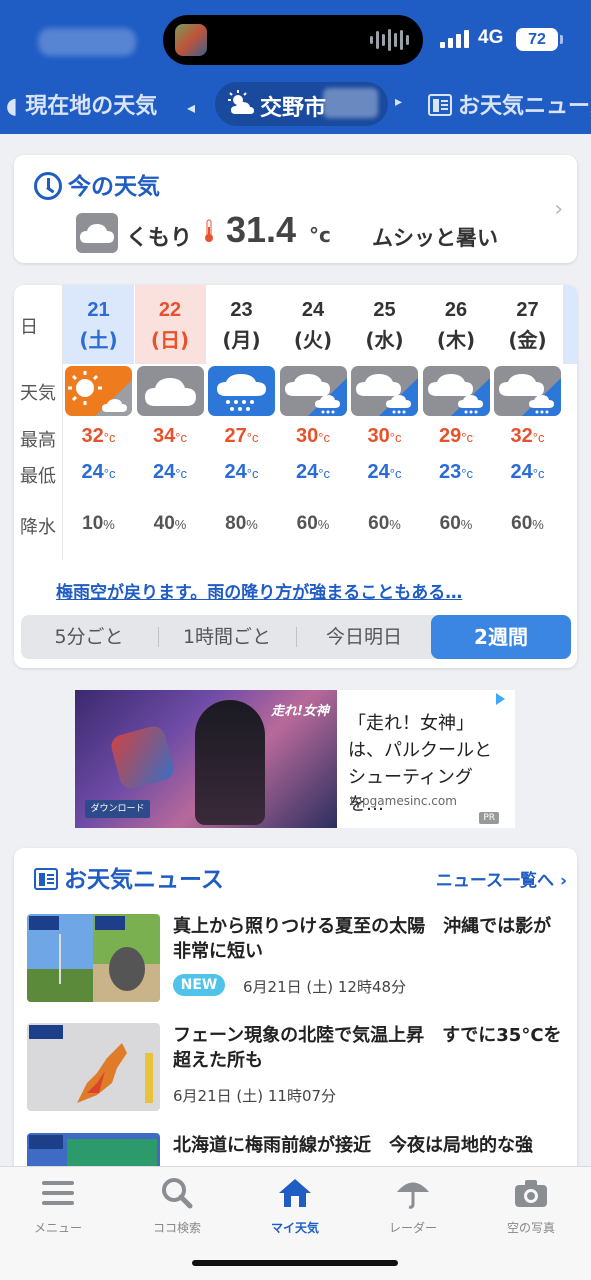 This screenshot has width=591, height=1280. Describe the element at coordinates (456, 472) in the screenshot. I see `forecast-low: 23°c` at that location.